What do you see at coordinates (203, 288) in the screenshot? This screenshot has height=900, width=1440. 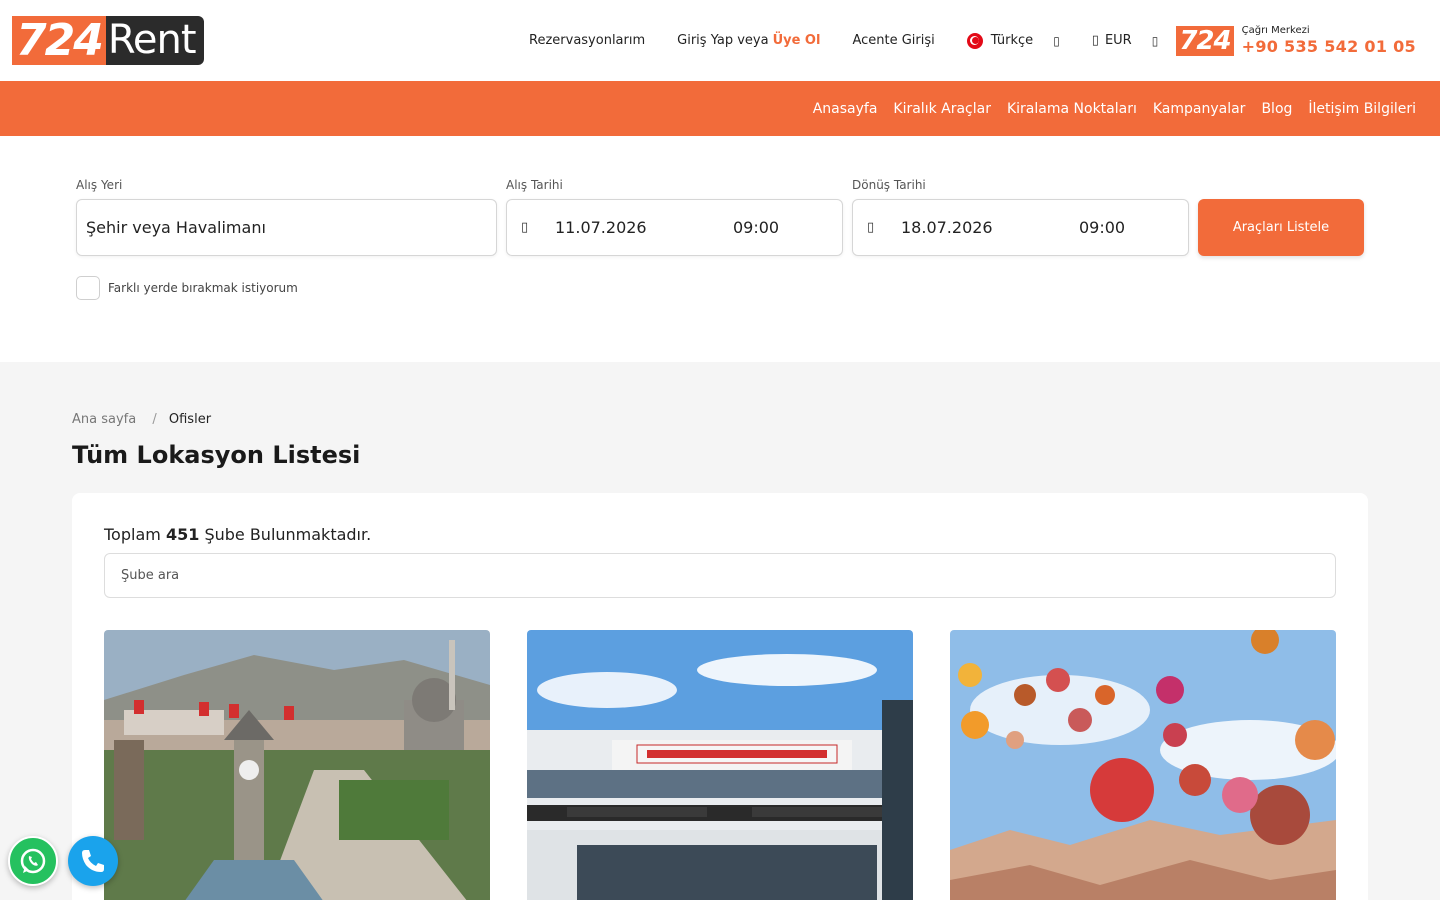 I see `different-return-label: Farklı yerde bırakmak istiyorum` at bounding box center [203, 288].